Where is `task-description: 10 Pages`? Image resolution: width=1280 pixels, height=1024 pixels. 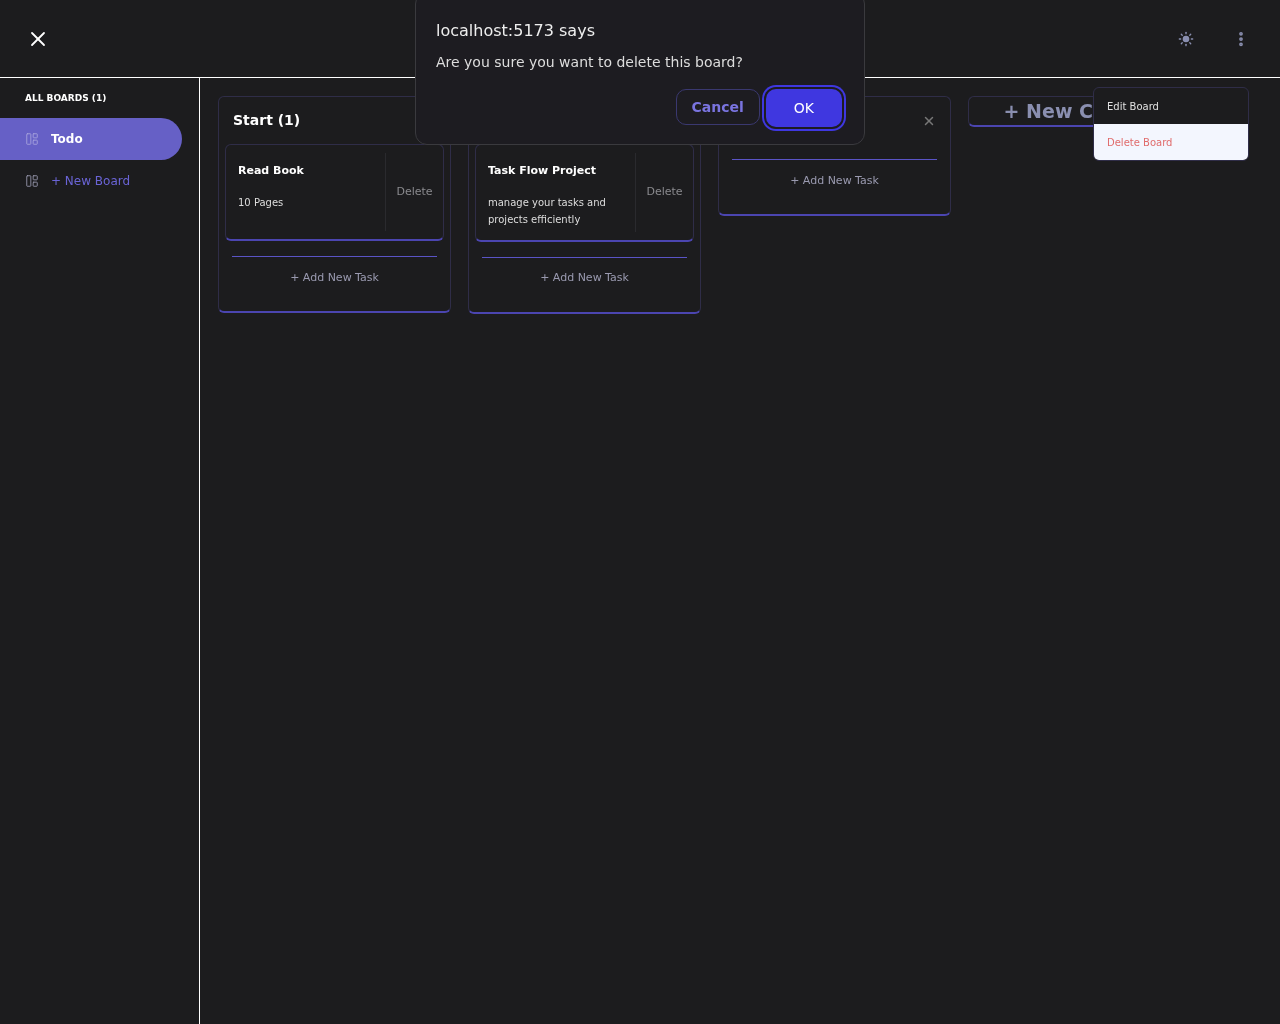 task-description: 10 Pages is located at coordinates (261, 202).